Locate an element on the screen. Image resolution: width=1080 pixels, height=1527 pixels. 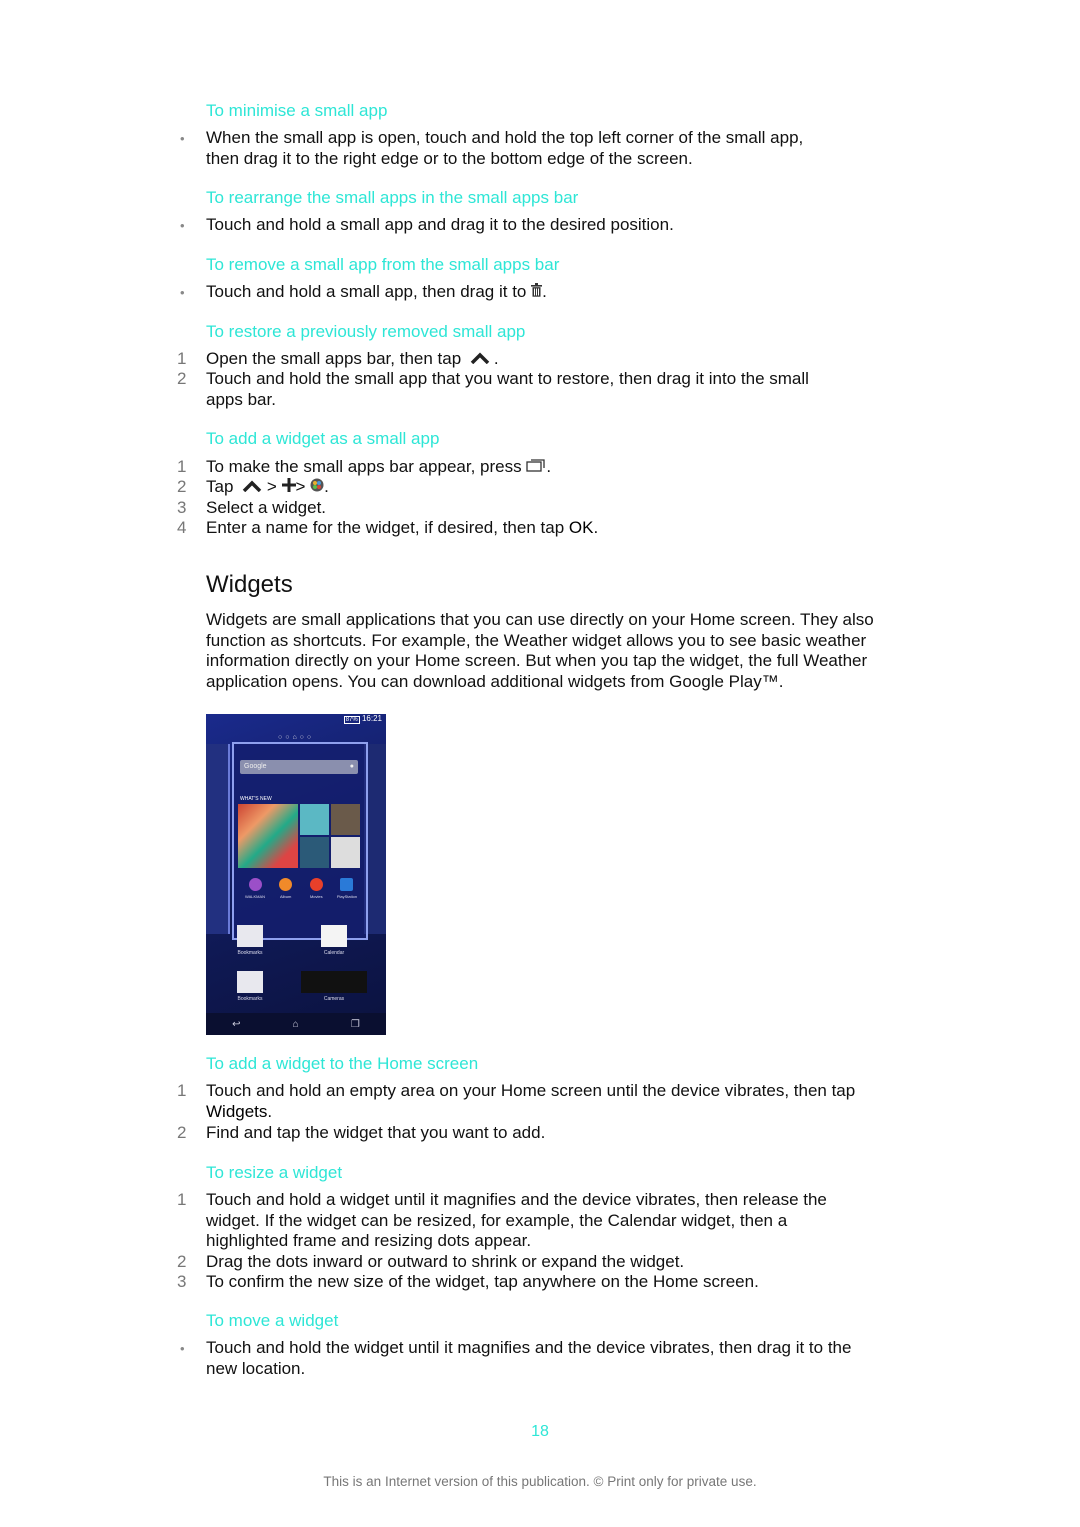
whats-new-label: WHAT'S NEW is located at coordinates (256, 799).